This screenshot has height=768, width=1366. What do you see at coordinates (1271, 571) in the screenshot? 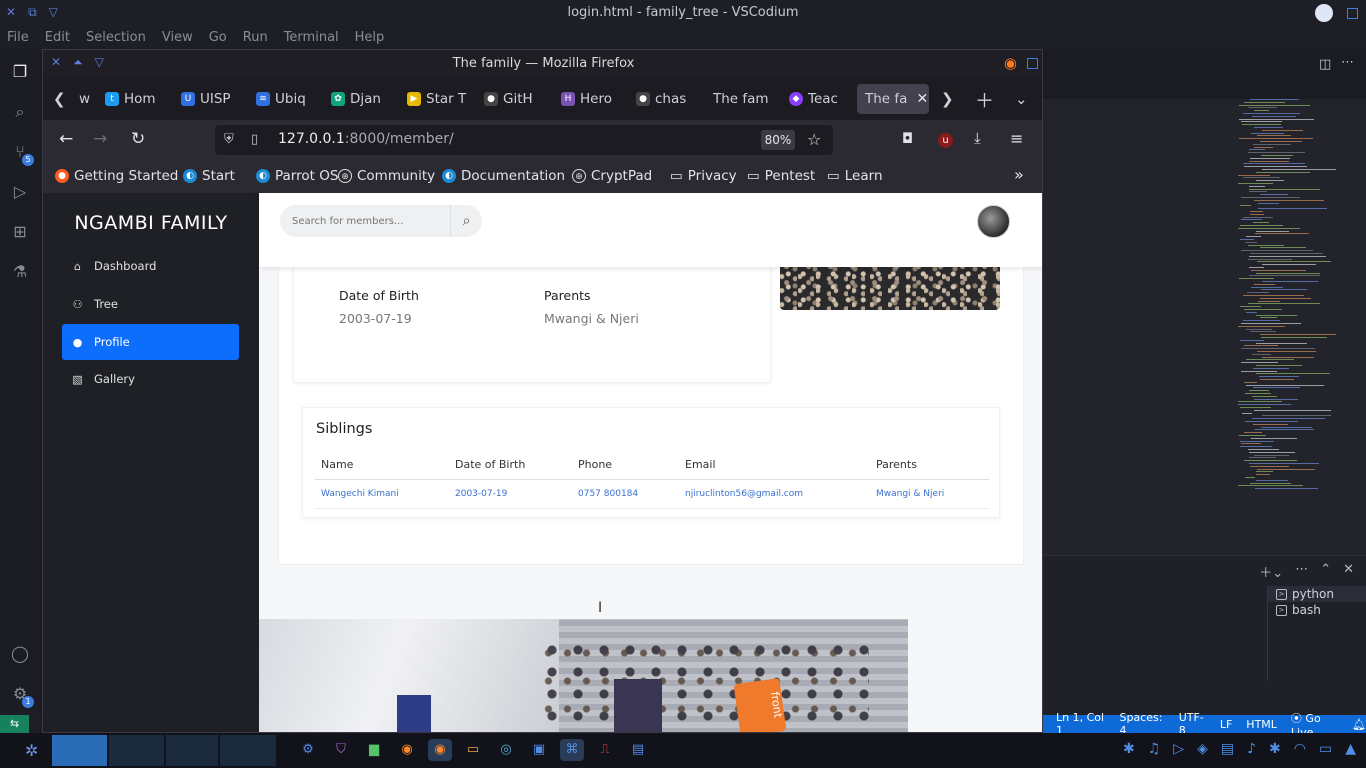
I see `new-terminal-icon: ＋⌄` at bounding box center [1271, 571].